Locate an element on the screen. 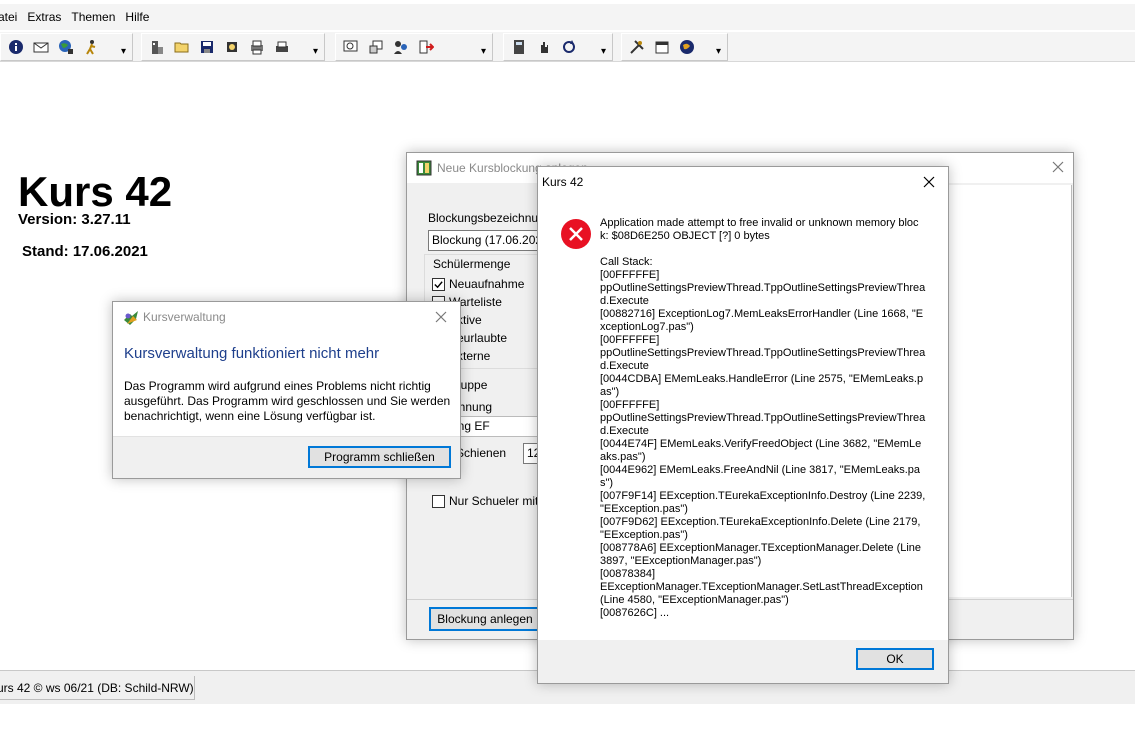 The image size is (1135, 731). error-titlebar: Kurs 42 is located at coordinates (743, 182).